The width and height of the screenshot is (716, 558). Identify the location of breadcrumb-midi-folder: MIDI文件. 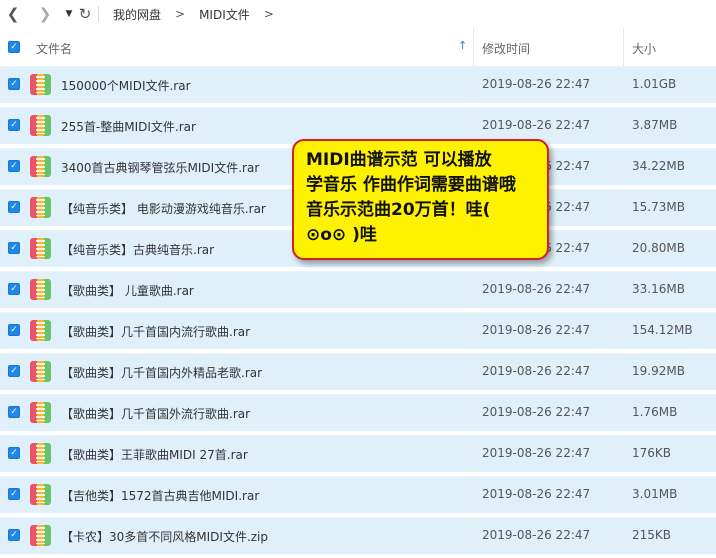
(224, 14).